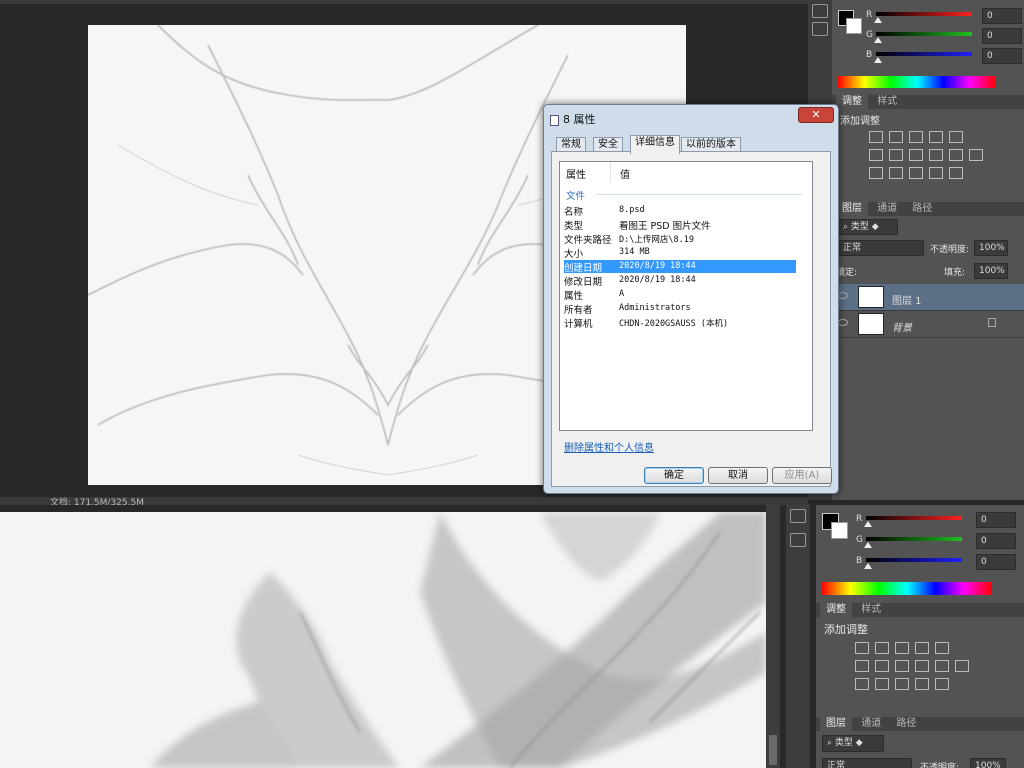  What do you see at coordinates (907, 299) in the screenshot?
I see `layer-name: 图层 1` at bounding box center [907, 299].